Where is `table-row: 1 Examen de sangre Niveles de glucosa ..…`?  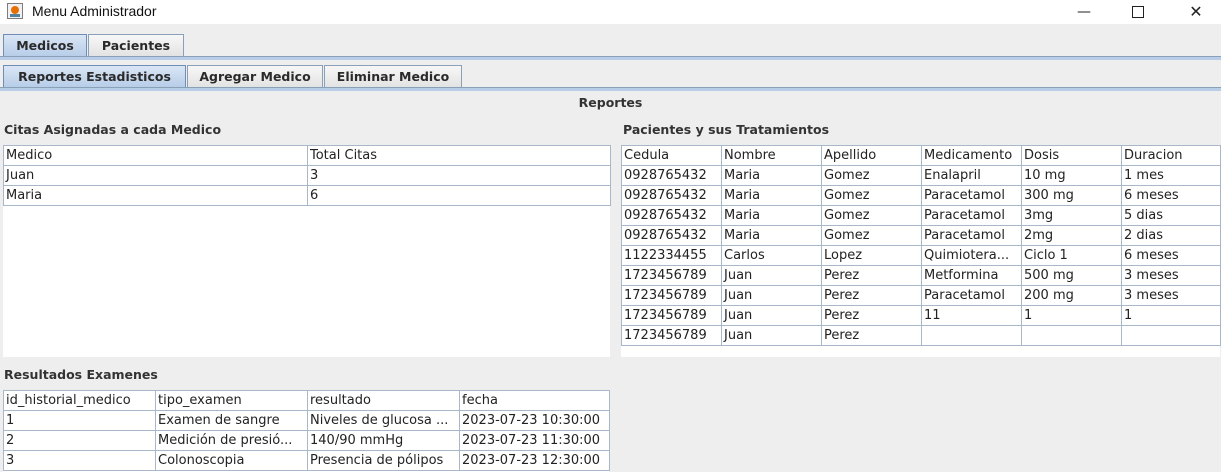
table-row: 1 Examen de sangre Niveles de glucosa ..… is located at coordinates (306, 420).